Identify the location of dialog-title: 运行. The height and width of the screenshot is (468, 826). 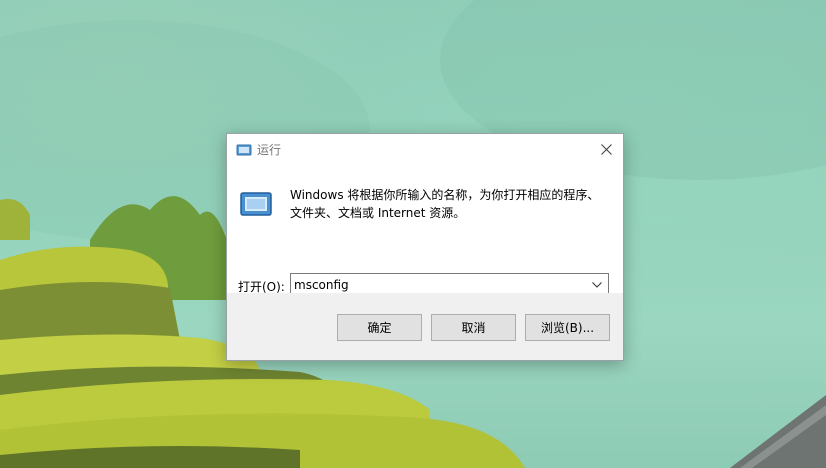
(269, 150).